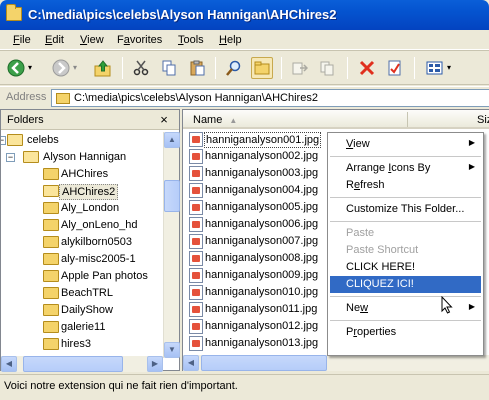  Describe the element at coordinates (405, 144) in the screenshot. I see `context-menu-item: View ▶` at that location.